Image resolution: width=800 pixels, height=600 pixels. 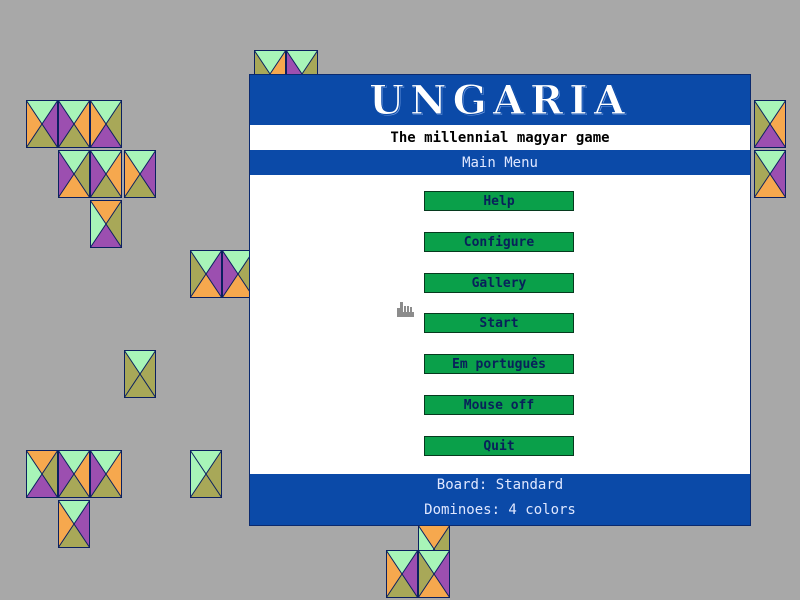 What do you see at coordinates (500, 485) in the screenshot?
I see `board-status: Board: Standard` at bounding box center [500, 485].